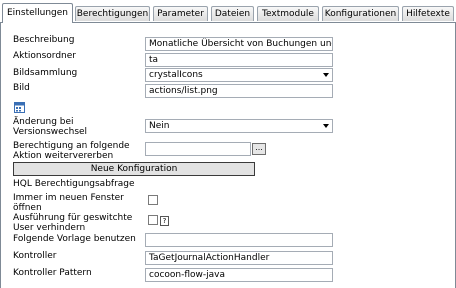  Describe the element at coordinates (74, 239) in the screenshot. I see `vorlage-label: Folgende Vorlage benutzen` at that location.